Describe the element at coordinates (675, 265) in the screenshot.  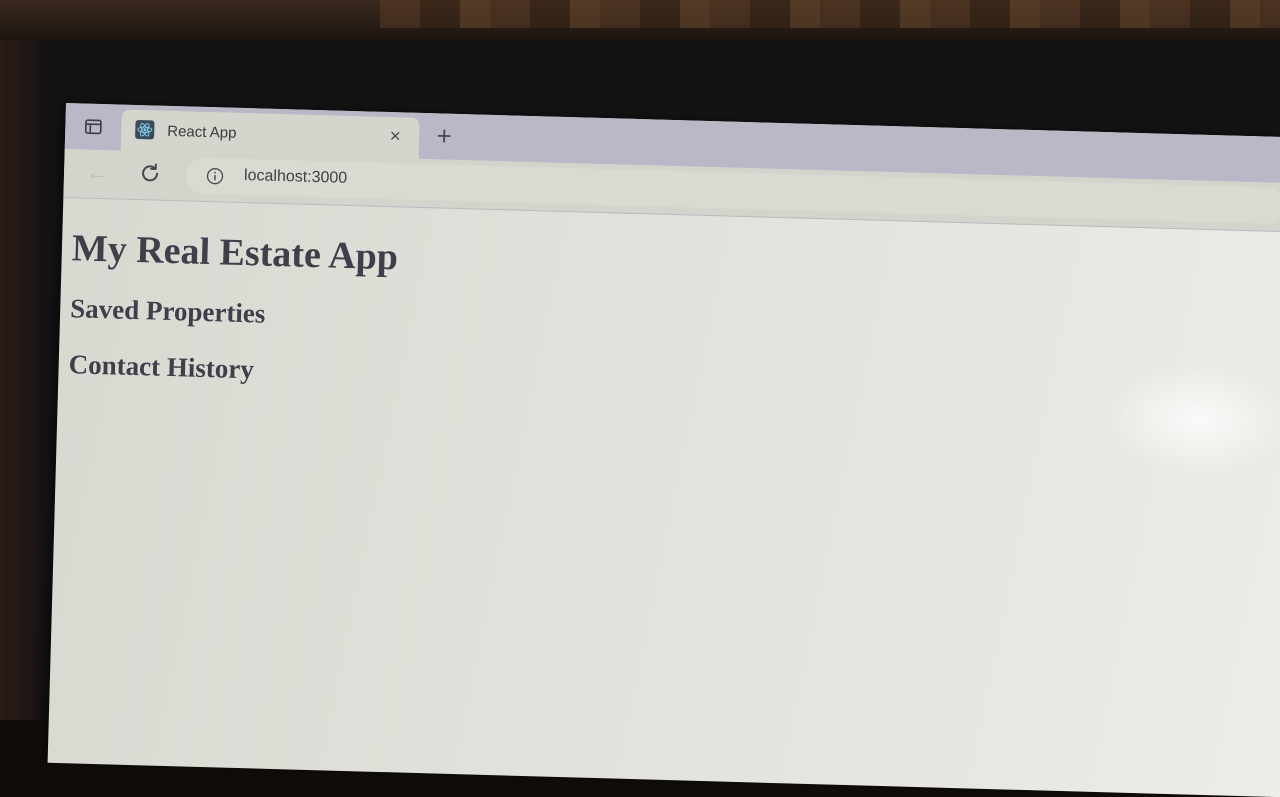
I see `page-title: My Real Estate App` at that location.